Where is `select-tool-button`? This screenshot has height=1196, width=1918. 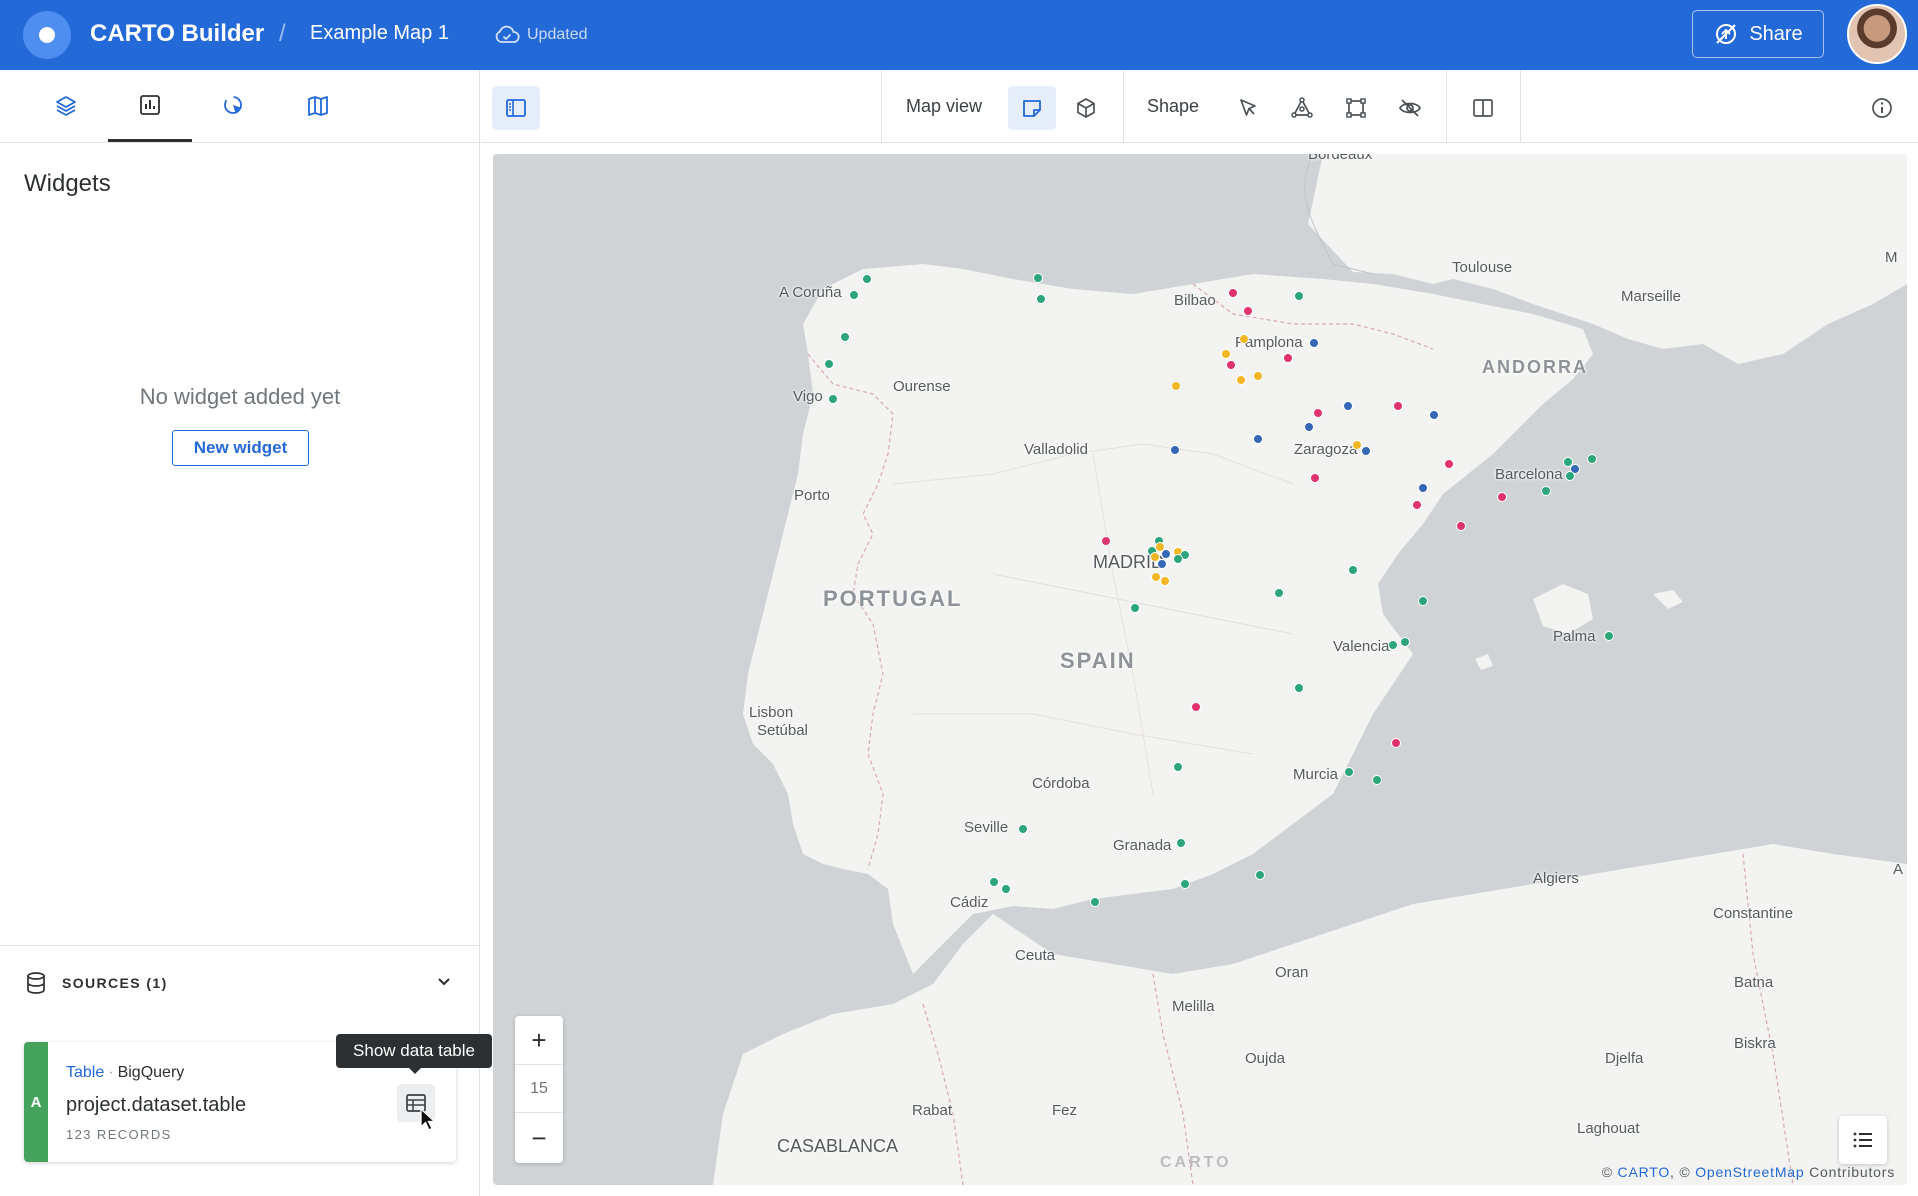
select-tool-button is located at coordinates (1248, 108).